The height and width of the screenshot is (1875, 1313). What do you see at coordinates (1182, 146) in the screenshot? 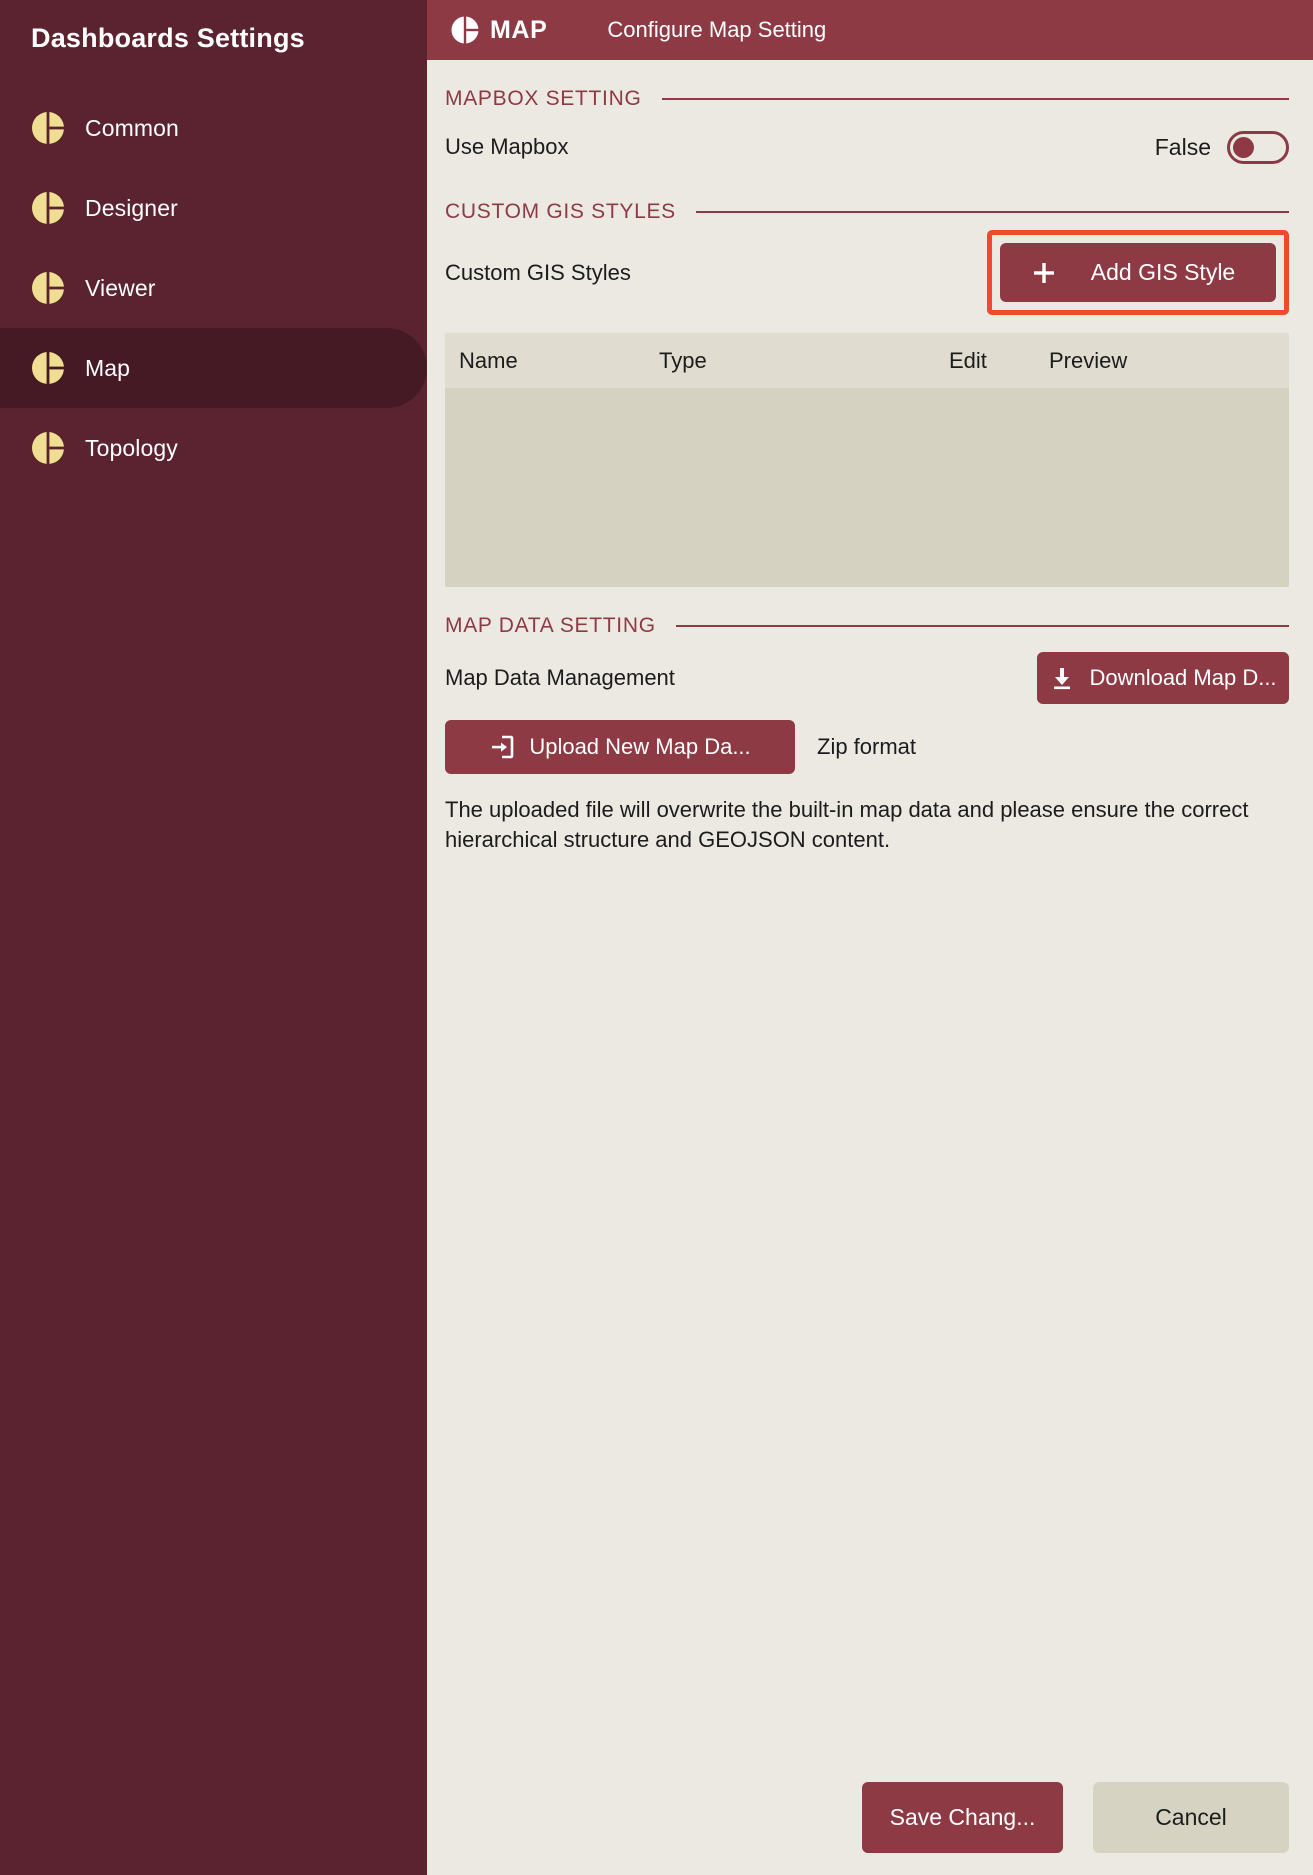
I see `use-mapbox-value: False` at bounding box center [1182, 146].